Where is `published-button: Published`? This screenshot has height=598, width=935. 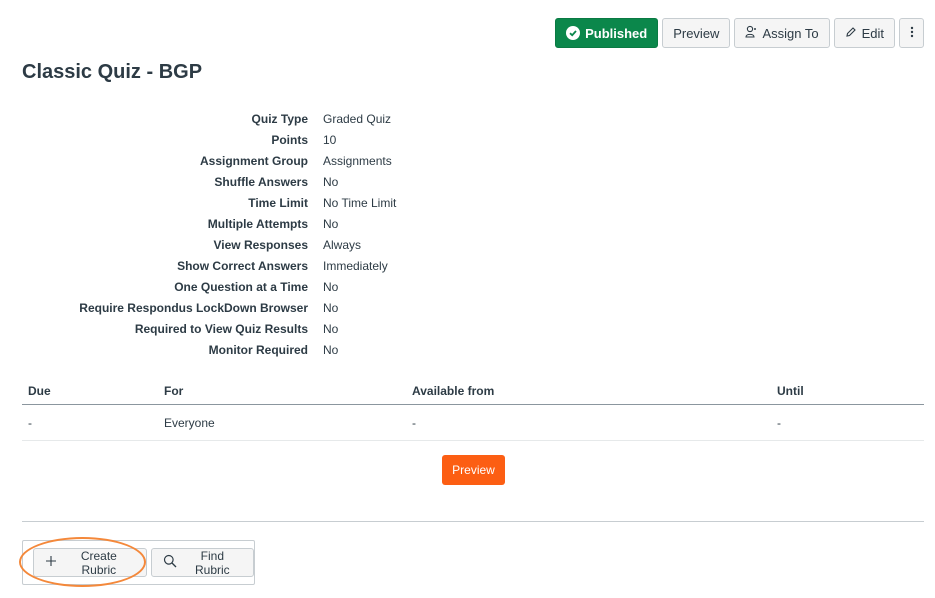 published-button: Published is located at coordinates (607, 33).